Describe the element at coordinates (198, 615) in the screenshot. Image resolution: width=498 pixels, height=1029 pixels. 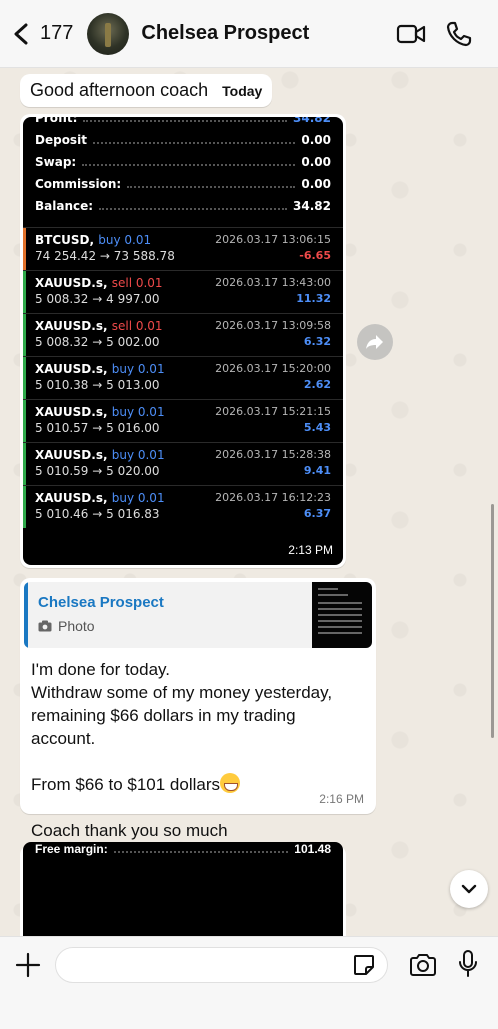
I see `quoted-message: Chelsea Prospect Photo` at that location.